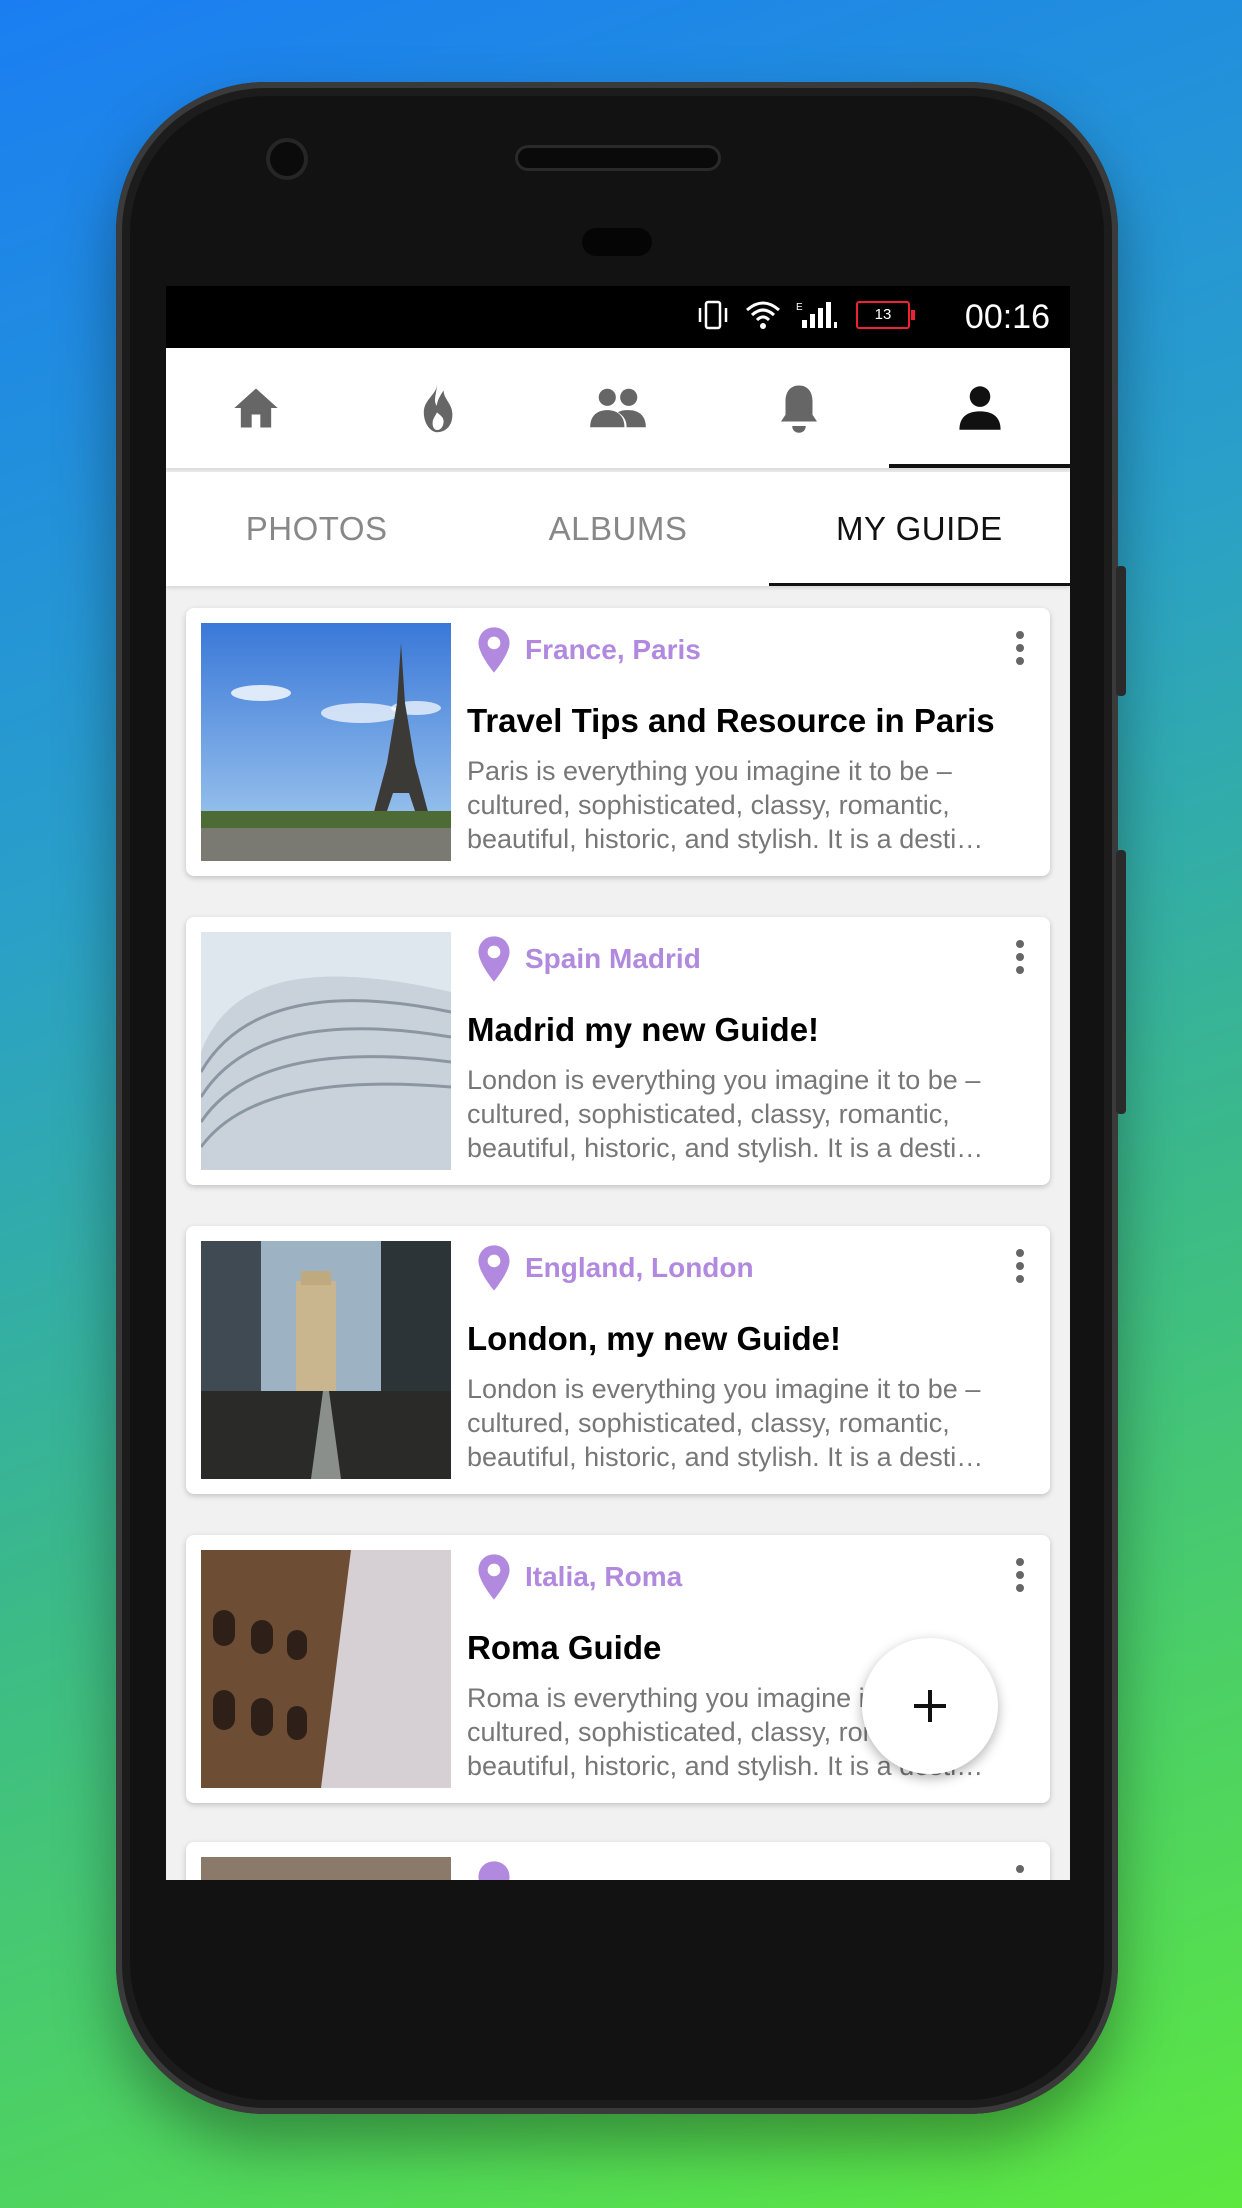  Describe the element at coordinates (885, 315) in the screenshot. I see `battery-icon: 13` at that location.